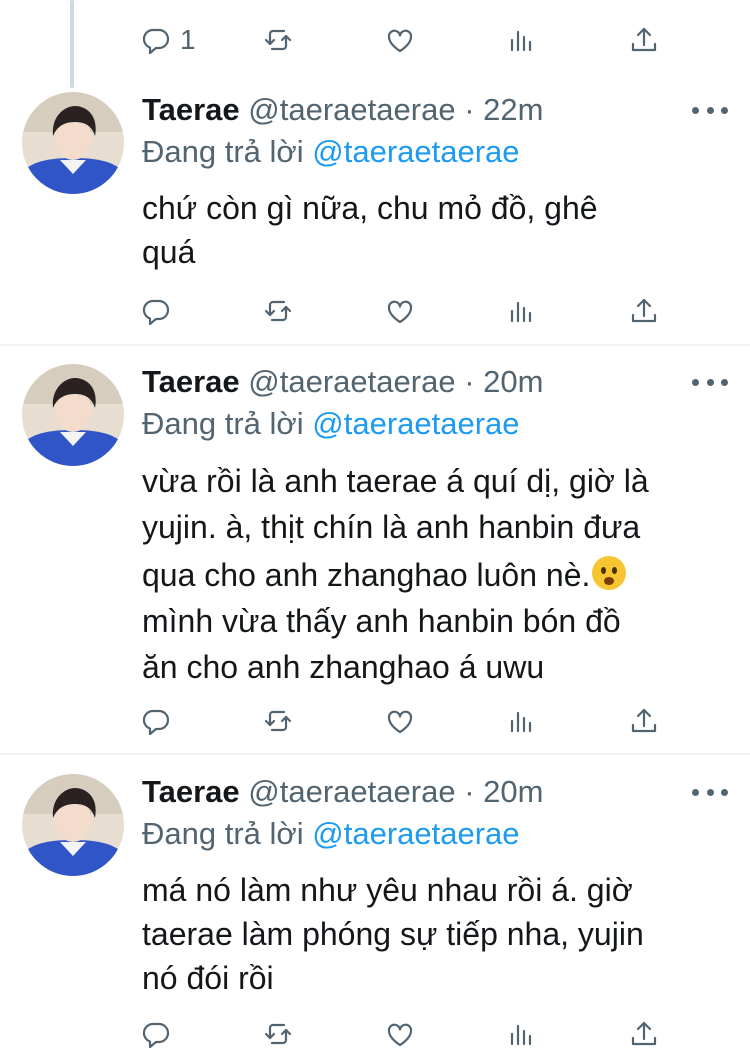  Describe the element at coordinates (393, 934) in the screenshot. I see `tweet-text-line: taerae làm phóng sự tiếp nha, yujin` at that location.